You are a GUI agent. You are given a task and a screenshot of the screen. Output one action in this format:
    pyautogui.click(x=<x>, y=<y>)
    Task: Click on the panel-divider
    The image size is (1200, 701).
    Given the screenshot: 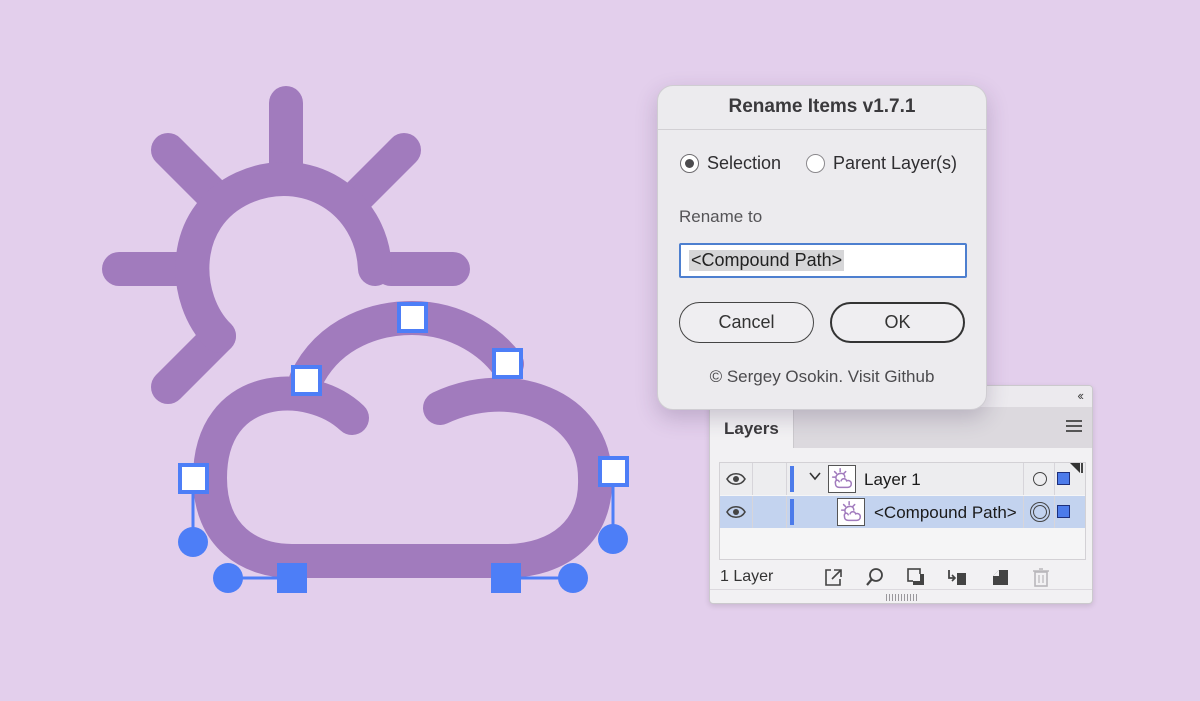 What is the action you would take?
    pyautogui.click(x=901, y=589)
    